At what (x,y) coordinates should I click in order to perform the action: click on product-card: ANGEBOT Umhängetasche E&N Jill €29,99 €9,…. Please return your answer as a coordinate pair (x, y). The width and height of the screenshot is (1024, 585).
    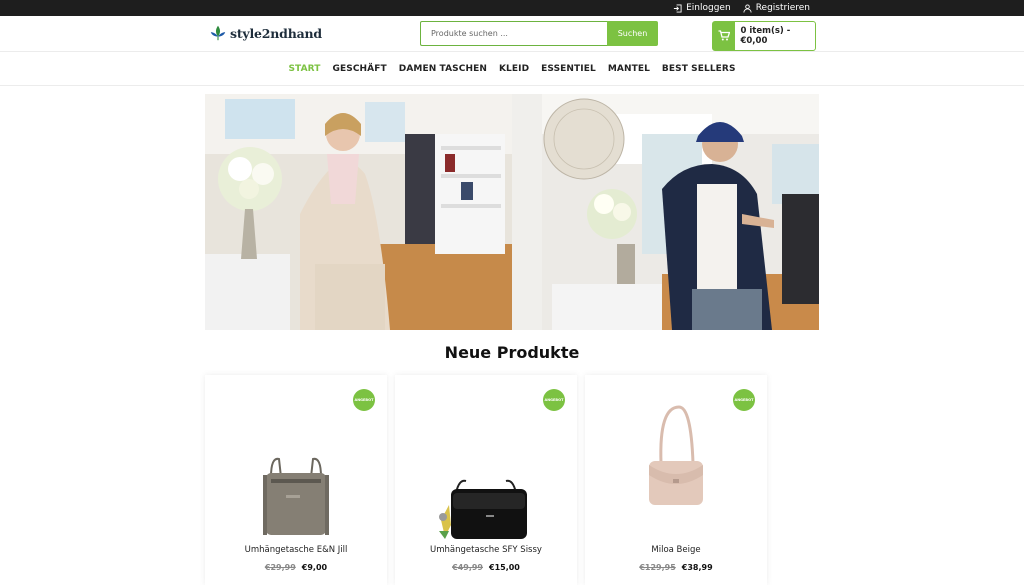
    Looking at the image, I should click on (296, 480).